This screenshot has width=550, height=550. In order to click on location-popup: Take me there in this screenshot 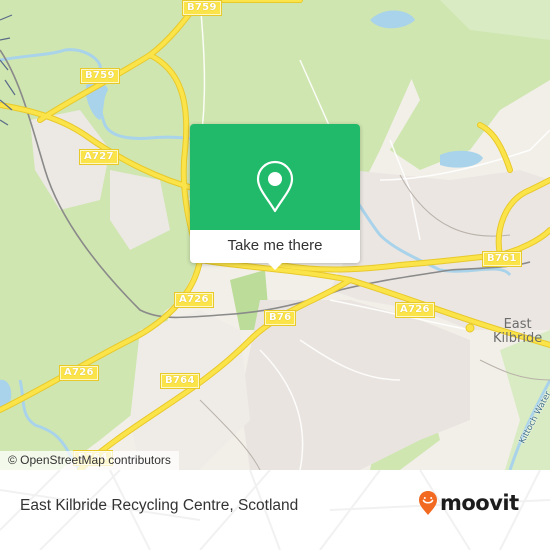, I will do `click(275, 197)`.